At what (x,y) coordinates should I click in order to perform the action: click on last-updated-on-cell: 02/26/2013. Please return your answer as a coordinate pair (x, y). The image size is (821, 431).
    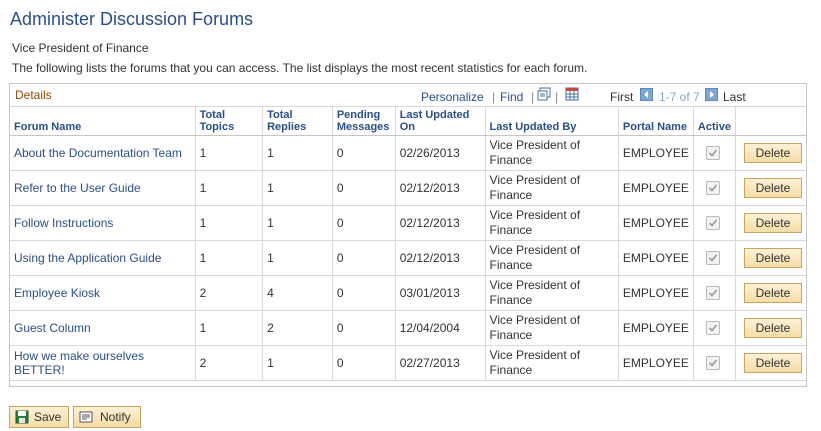
    Looking at the image, I should click on (440, 153).